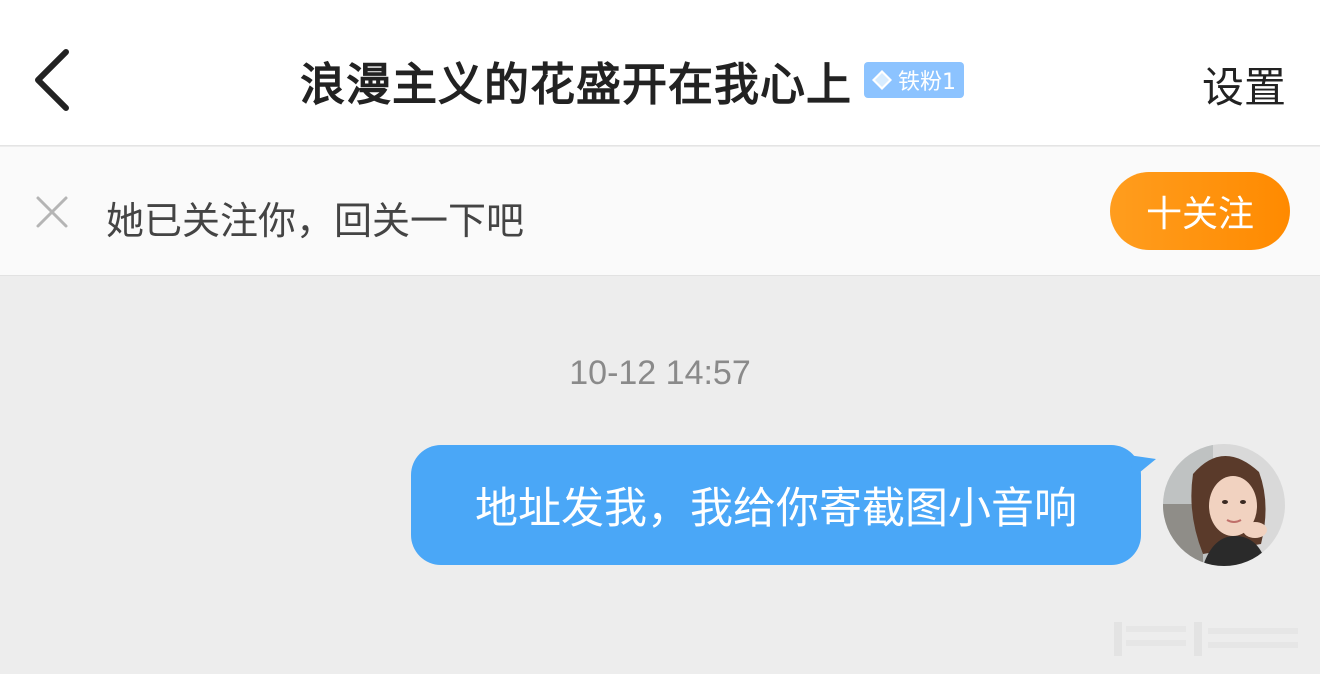  I want to click on watermark-logo, so click(1206, 639).